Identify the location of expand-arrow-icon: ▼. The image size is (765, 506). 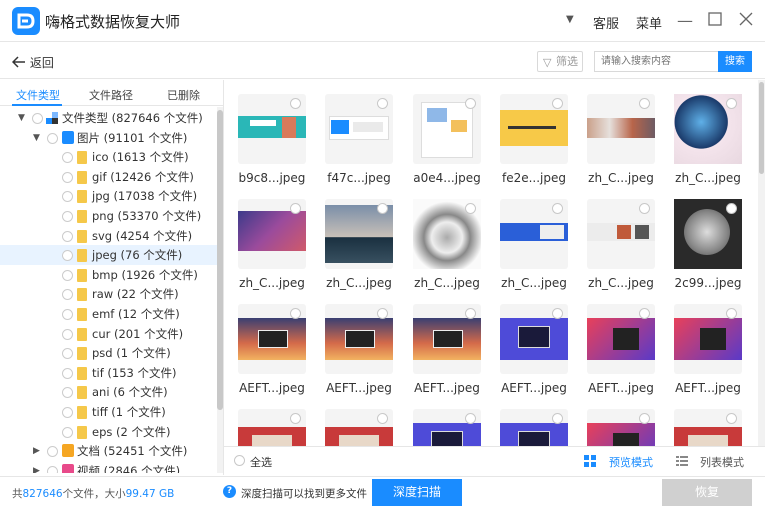
(21, 118).